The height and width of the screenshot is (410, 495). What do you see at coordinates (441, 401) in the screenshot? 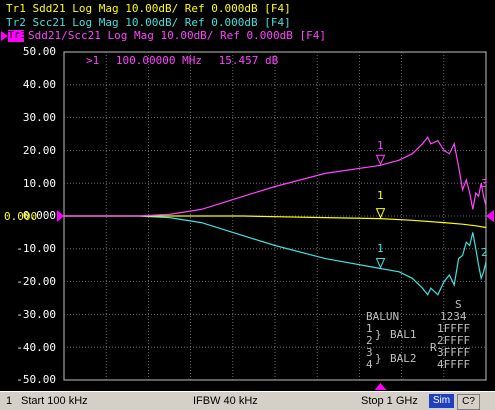
I see `sim-indicator: Sim` at bounding box center [441, 401].